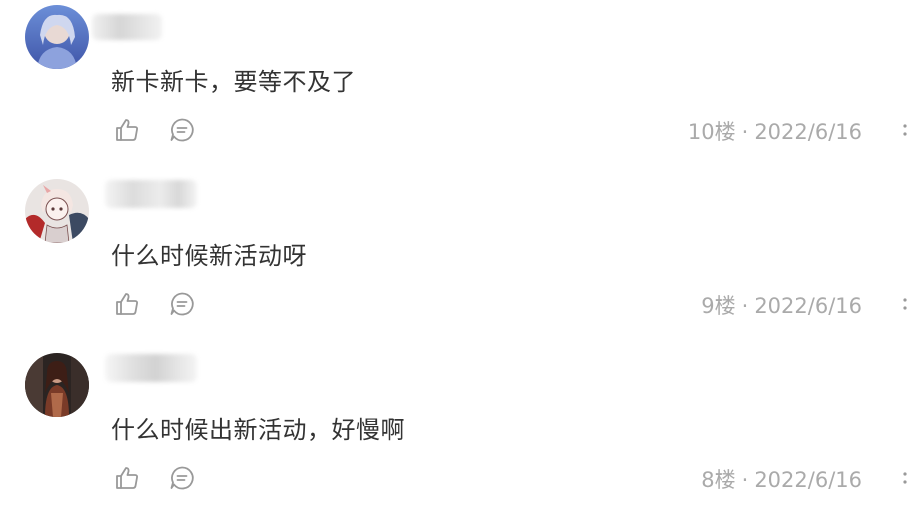 The width and height of the screenshot is (920, 523). I want to click on floor-number: 10楼, so click(711, 132).